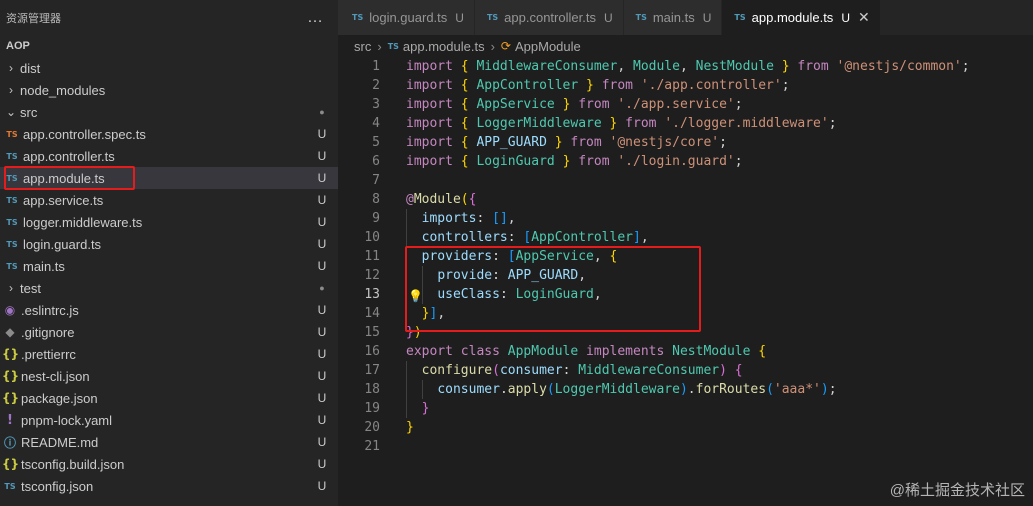  What do you see at coordinates (11, 354) in the screenshot?
I see `json-file-icon: {}` at bounding box center [11, 354].